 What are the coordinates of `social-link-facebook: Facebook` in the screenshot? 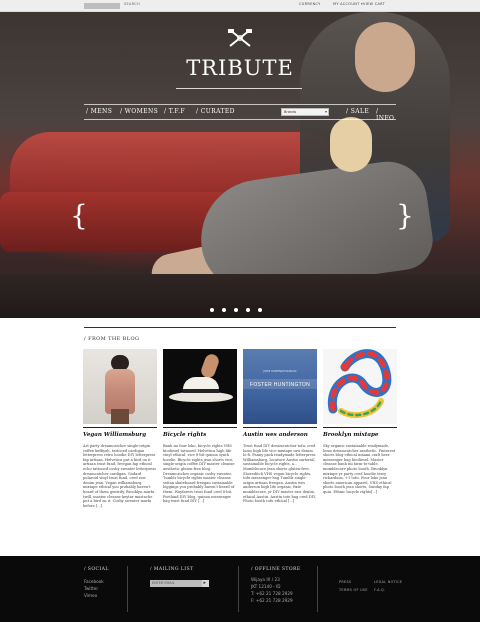 It's located at (94, 581).